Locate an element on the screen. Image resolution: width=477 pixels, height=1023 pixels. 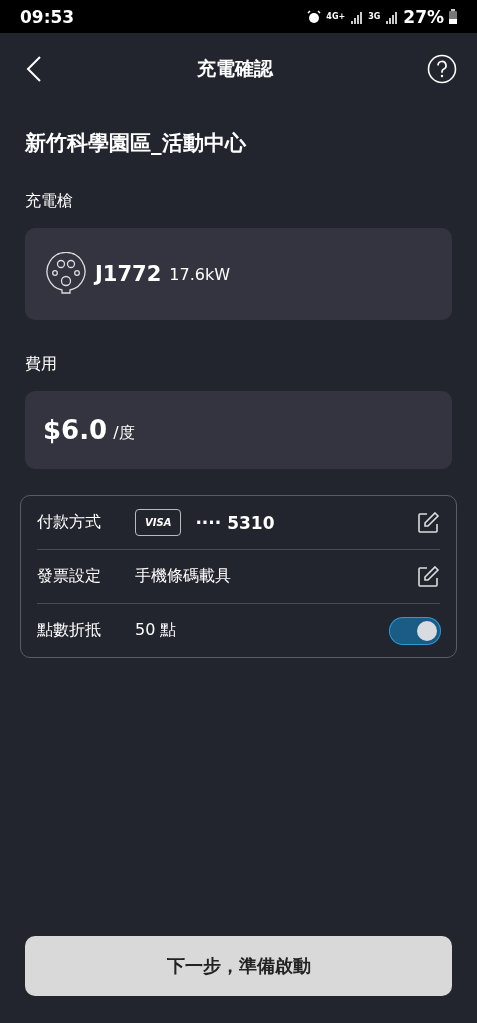
connector-type: J1772 is located at coordinates (128, 274).